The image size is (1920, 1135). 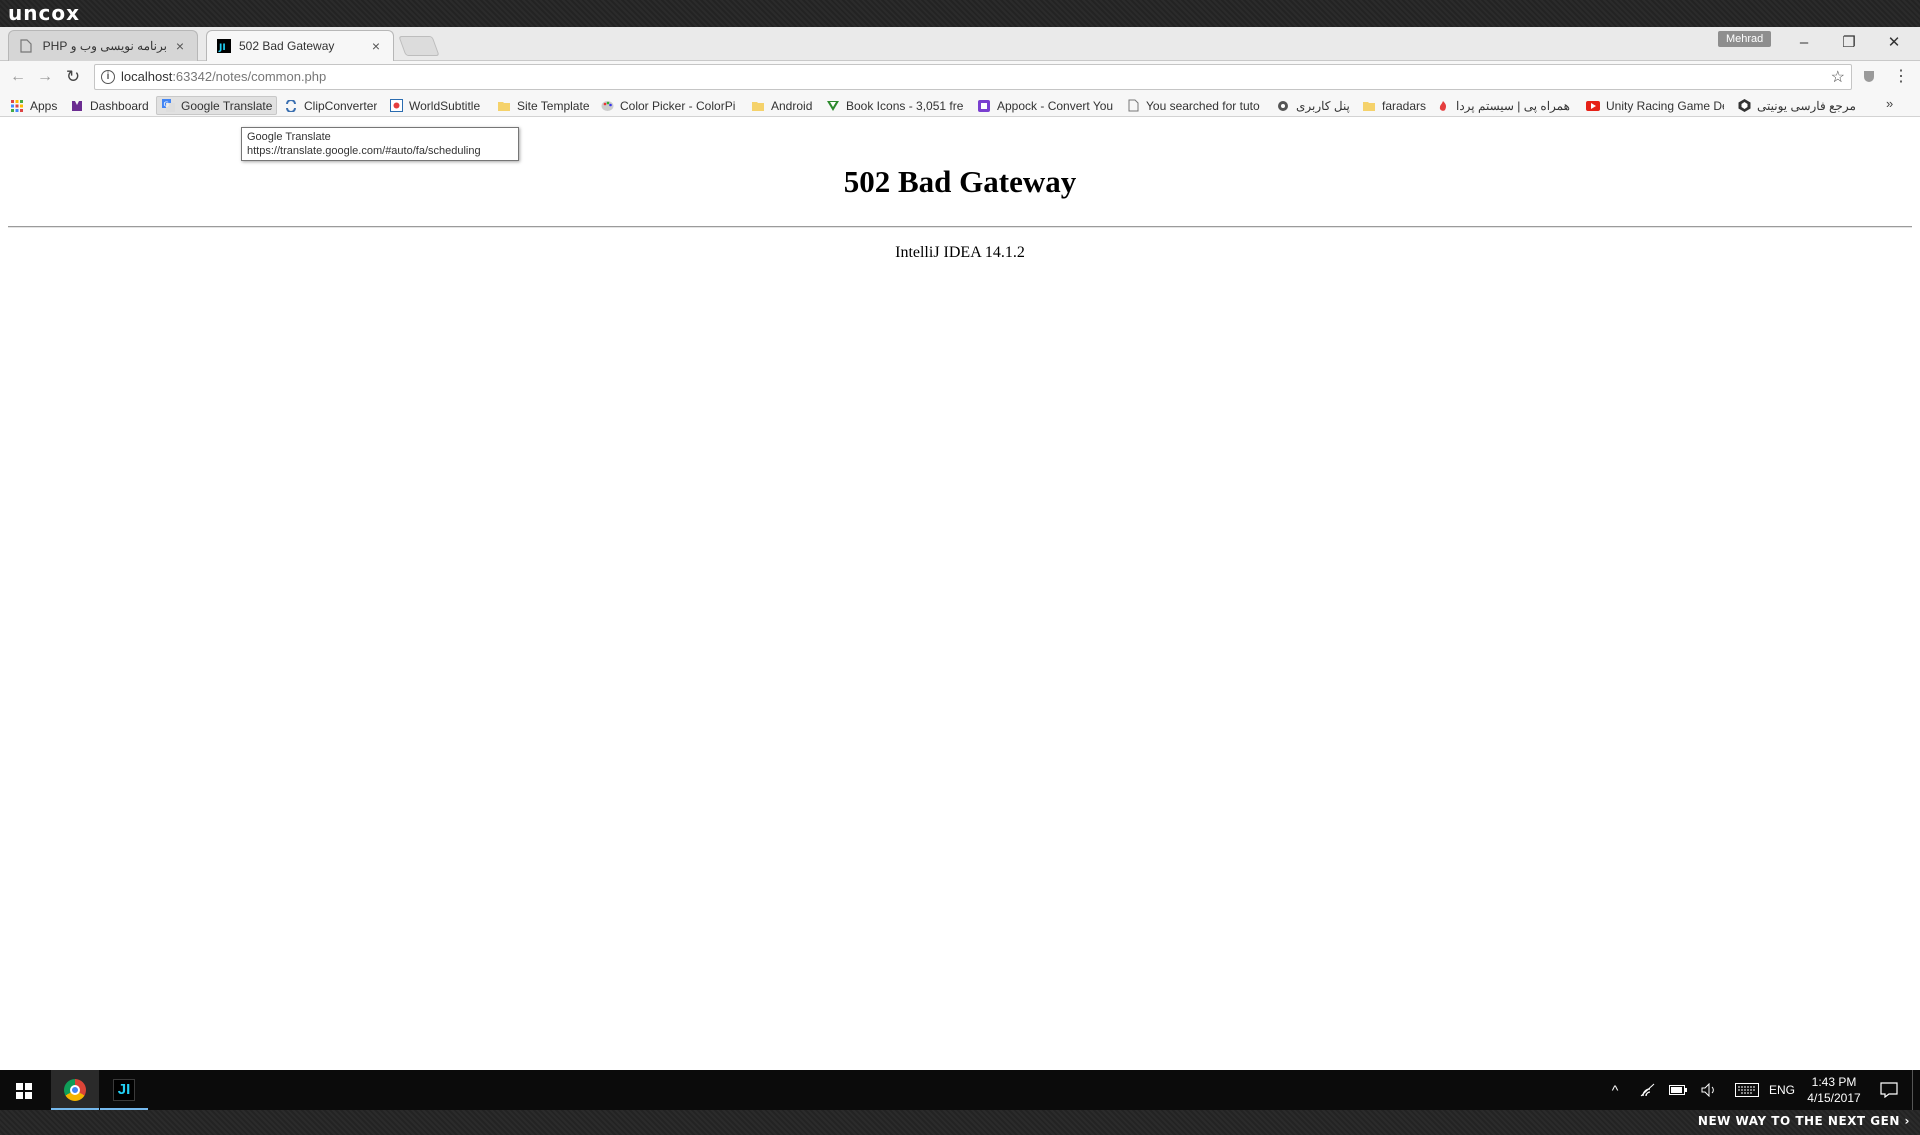 What do you see at coordinates (73, 77) in the screenshot?
I see `reload-button: ↻` at bounding box center [73, 77].